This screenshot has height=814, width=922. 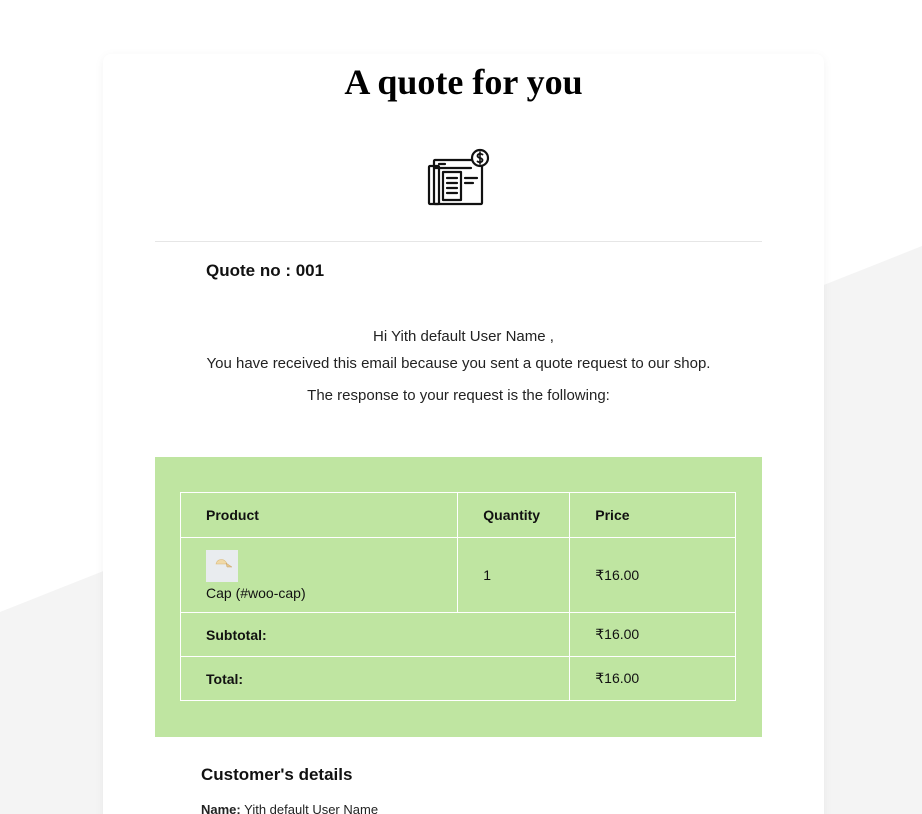 What do you see at coordinates (221, 808) in the screenshot?
I see `customer-name-label: Name:` at bounding box center [221, 808].